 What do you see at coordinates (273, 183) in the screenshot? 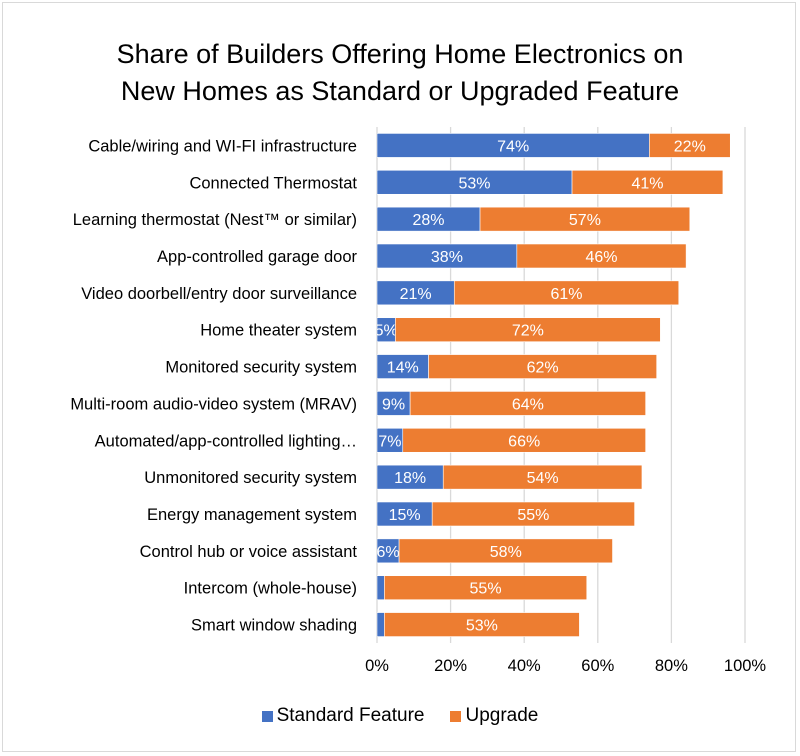
I see `category-label: Connected Thermostat` at bounding box center [273, 183].